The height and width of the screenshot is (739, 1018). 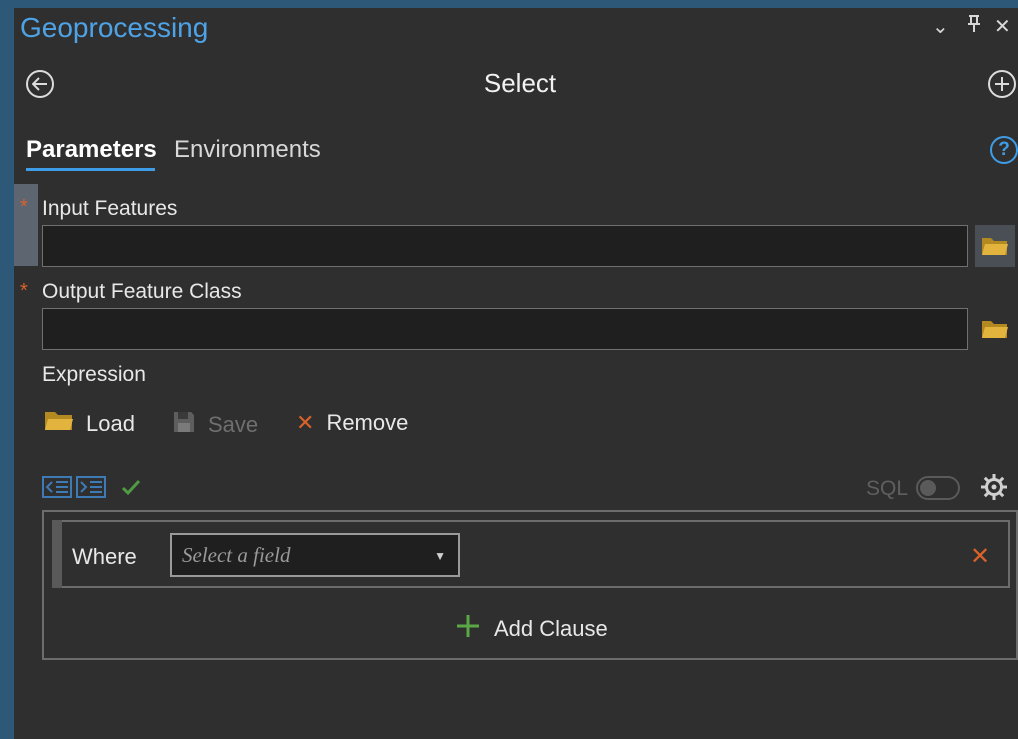 I want to click on pane-menu-icon: ⌄, so click(x=940, y=26).